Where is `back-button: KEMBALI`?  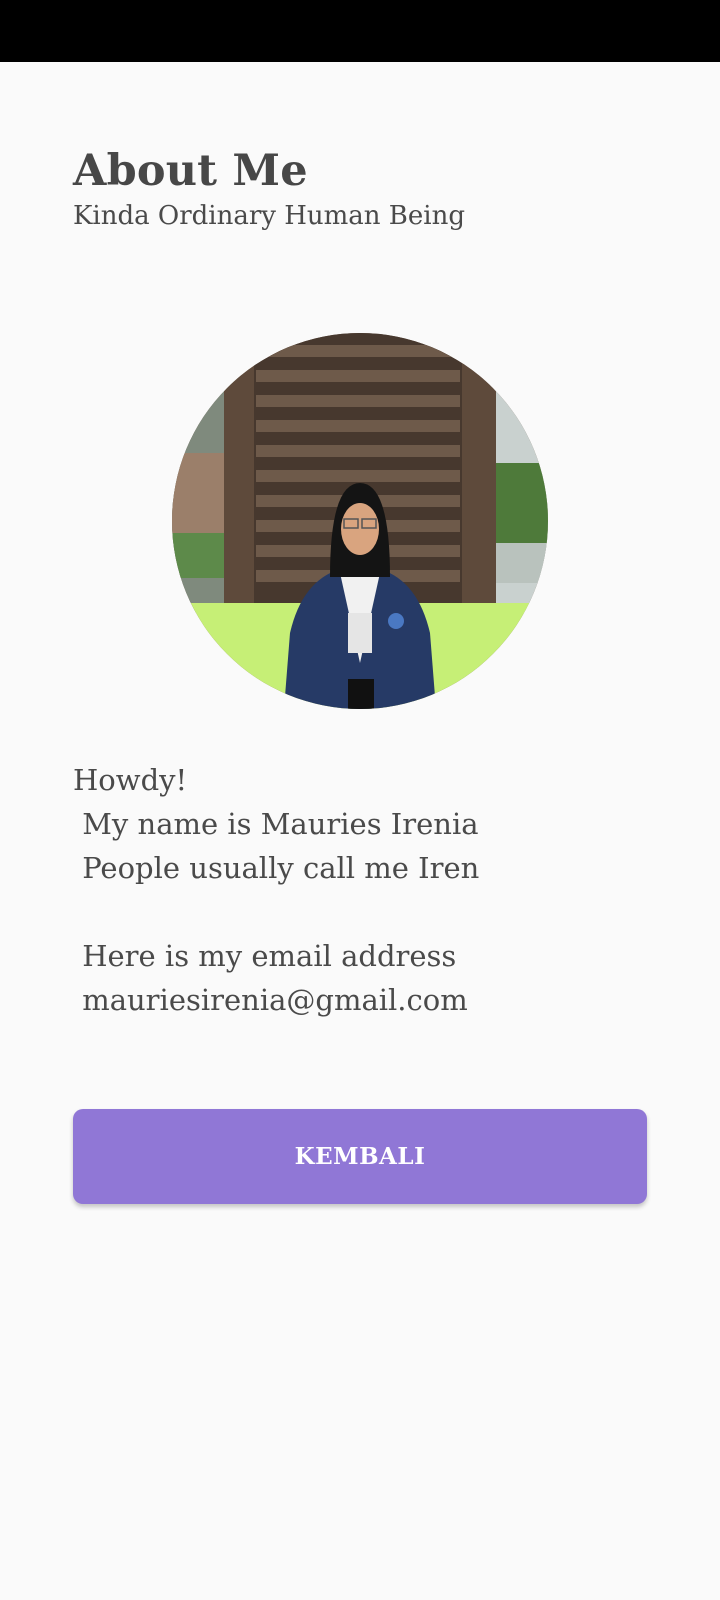 back-button: KEMBALI is located at coordinates (360, 1156).